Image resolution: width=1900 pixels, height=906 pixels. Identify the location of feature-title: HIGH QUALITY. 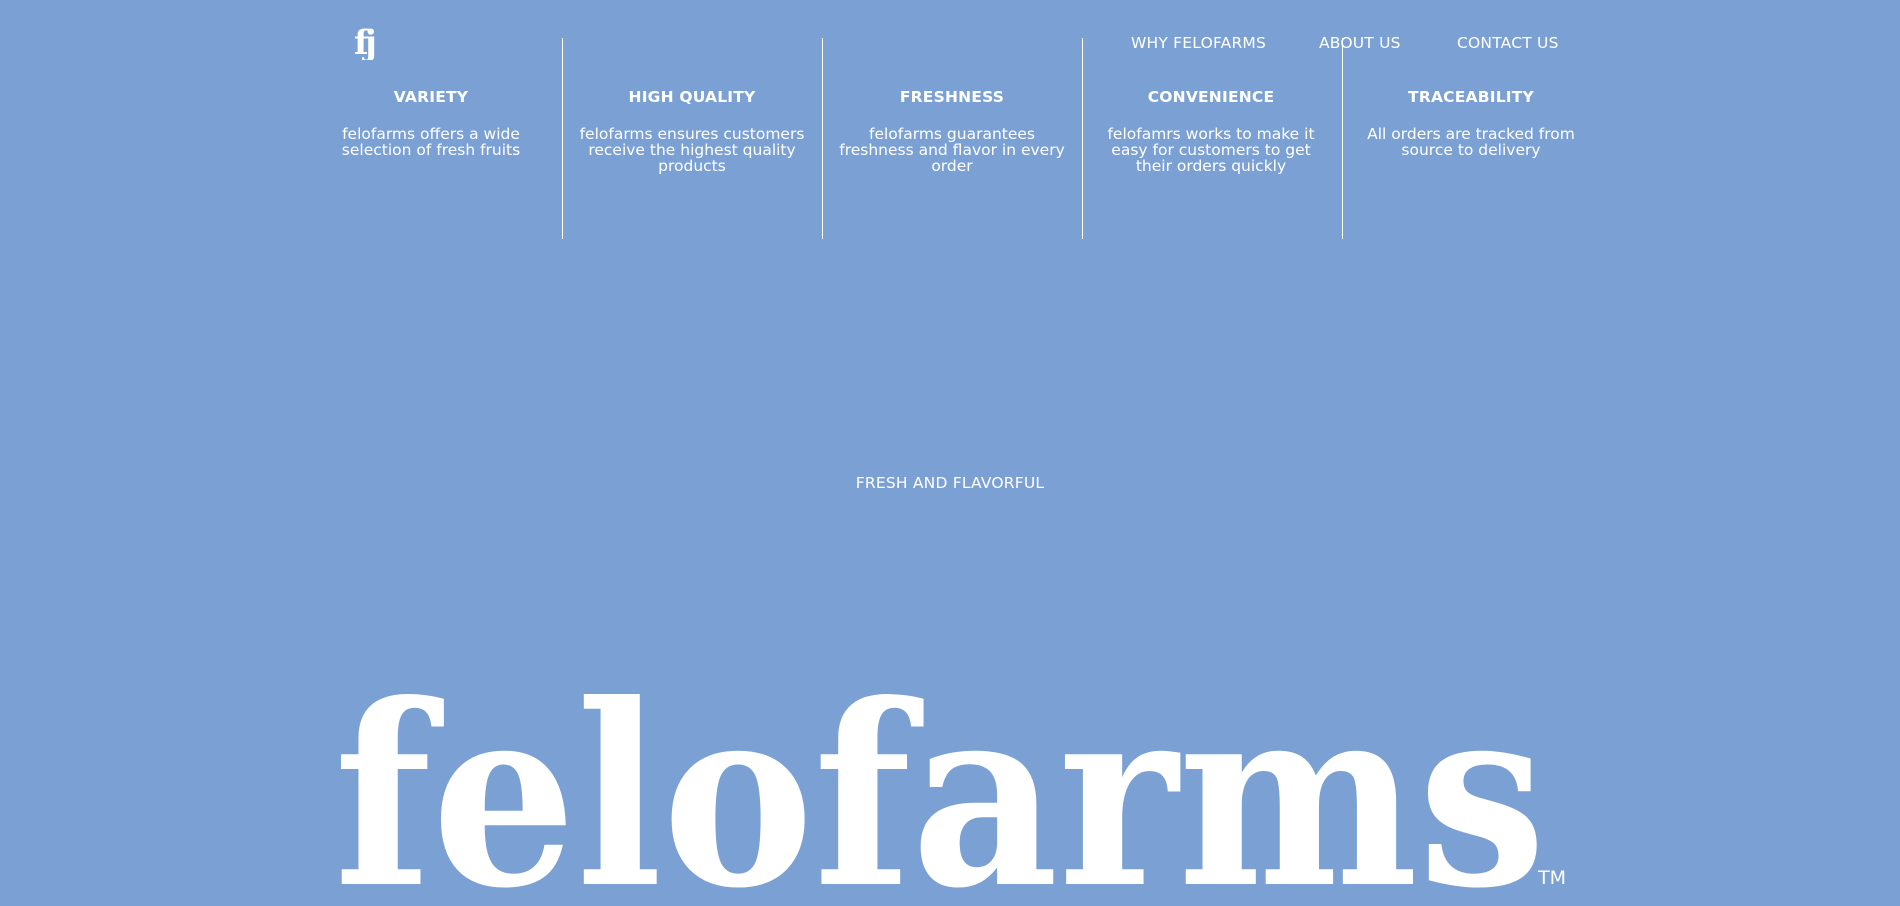
(692, 97).